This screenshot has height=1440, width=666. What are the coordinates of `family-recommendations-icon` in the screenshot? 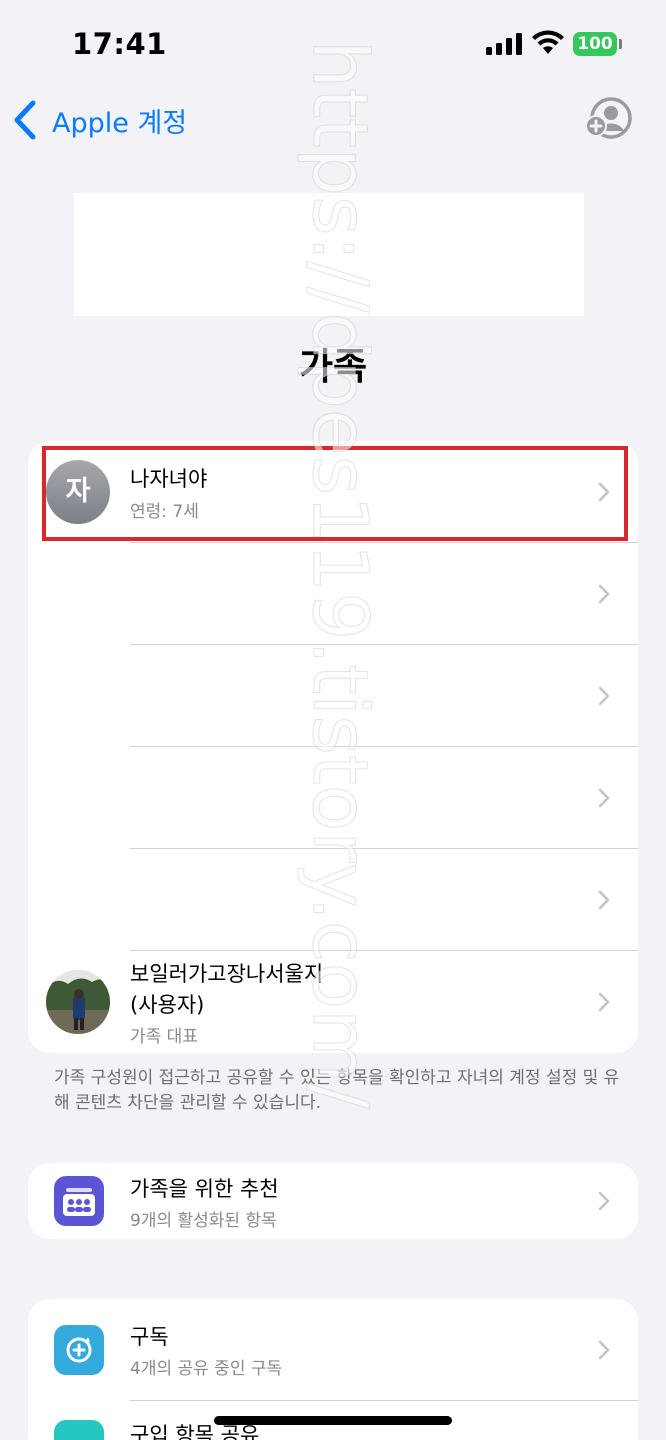 It's located at (79, 1201).